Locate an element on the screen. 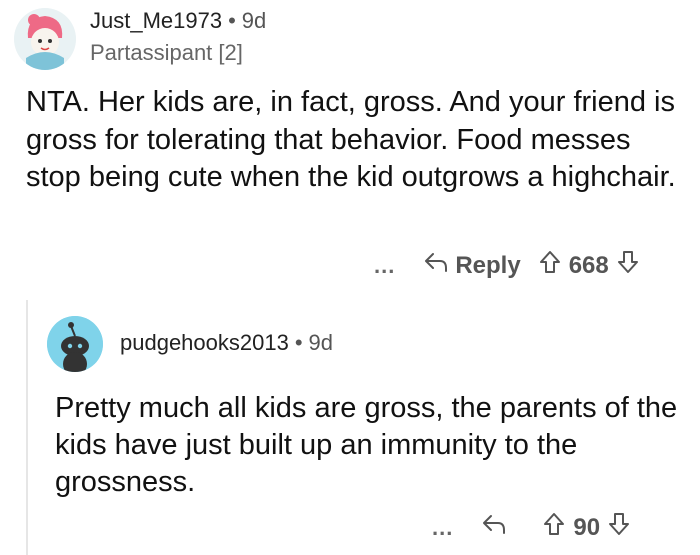 This screenshot has width=700, height=555. score: 668 is located at coordinates (588, 265).